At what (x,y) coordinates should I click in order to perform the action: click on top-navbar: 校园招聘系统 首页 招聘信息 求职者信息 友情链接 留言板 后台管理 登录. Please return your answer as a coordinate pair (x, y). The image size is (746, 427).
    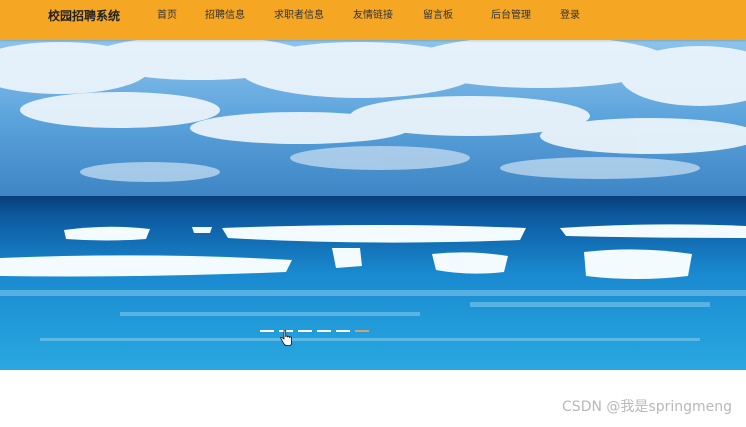
    Looking at the image, I should click on (373, 20).